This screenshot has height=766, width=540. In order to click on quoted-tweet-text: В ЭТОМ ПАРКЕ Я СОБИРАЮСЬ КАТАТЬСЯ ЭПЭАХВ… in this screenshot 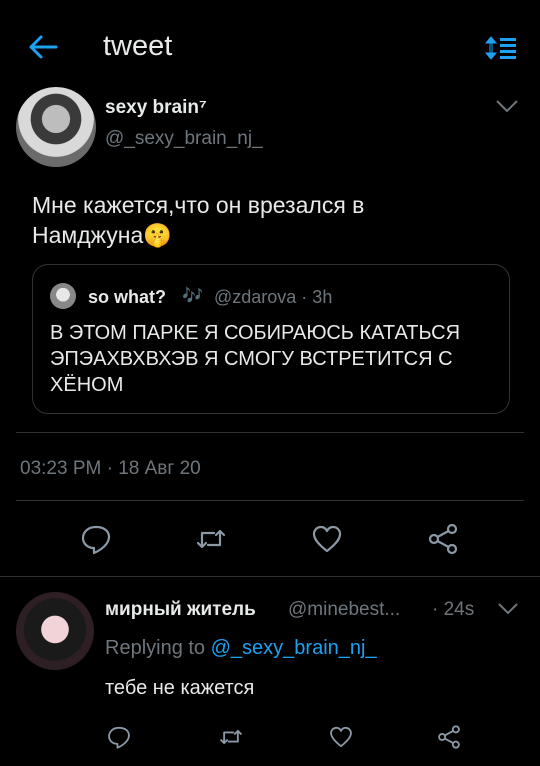, I will do `click(255, 359)`.